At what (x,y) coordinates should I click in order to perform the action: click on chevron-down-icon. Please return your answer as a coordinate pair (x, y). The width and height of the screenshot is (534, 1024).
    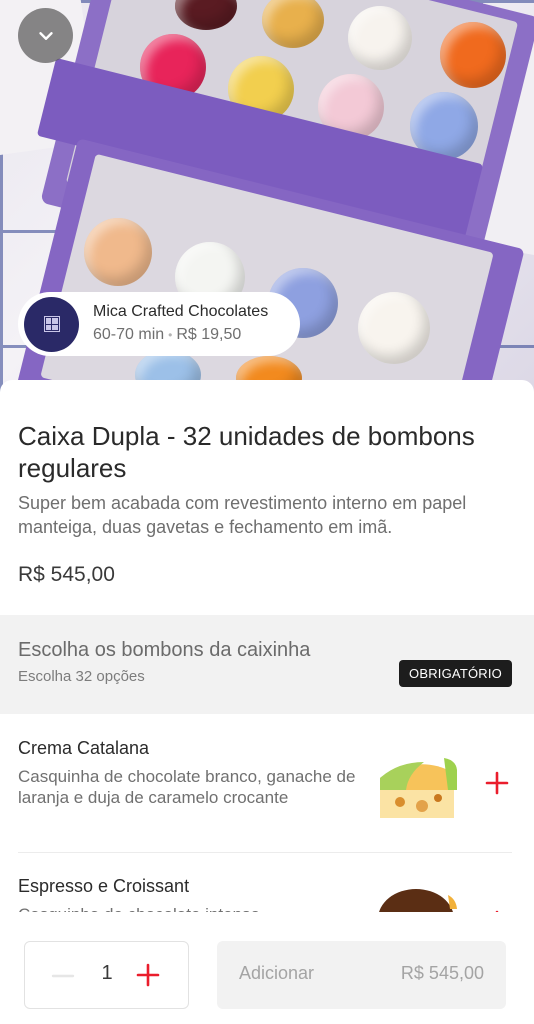
    Looking at the image, I should click on (45, 35).